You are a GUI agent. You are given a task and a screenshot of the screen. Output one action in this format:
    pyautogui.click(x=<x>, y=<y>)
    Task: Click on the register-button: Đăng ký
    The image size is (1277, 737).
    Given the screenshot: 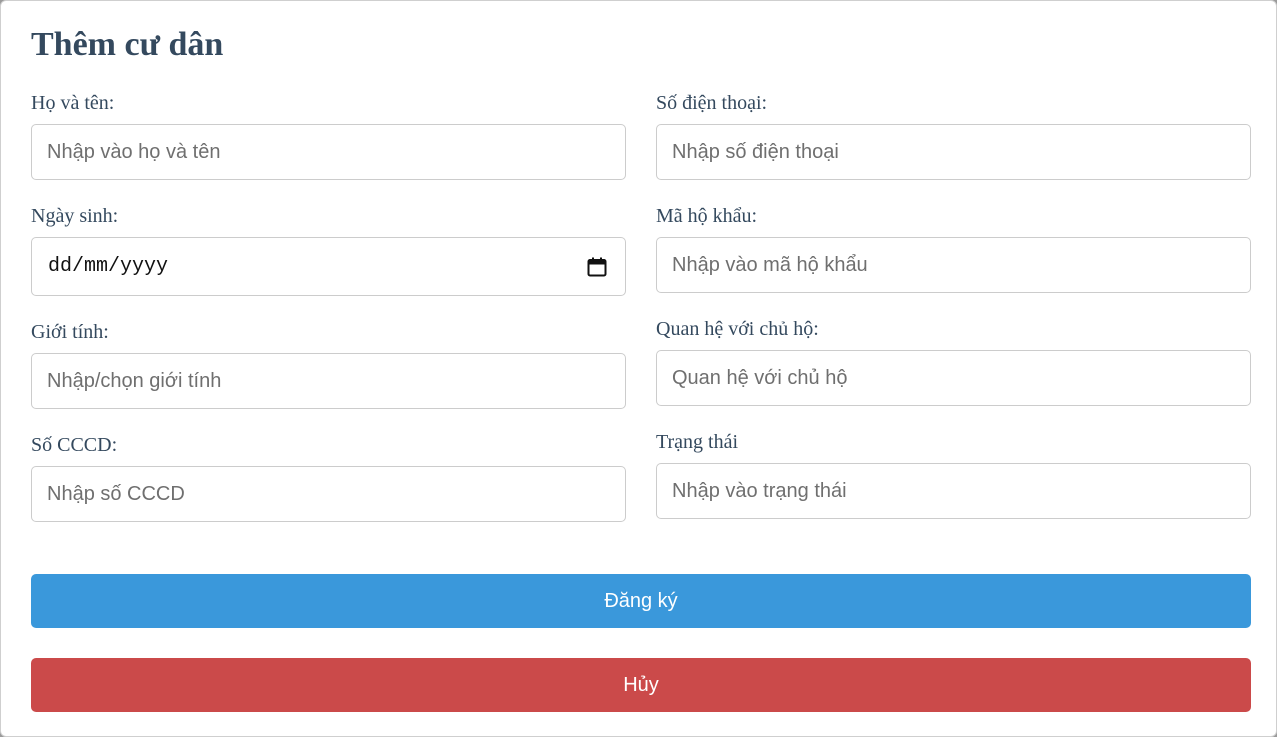 What is the action you would take?
    pyautogui.click(x=641, y=601)
    